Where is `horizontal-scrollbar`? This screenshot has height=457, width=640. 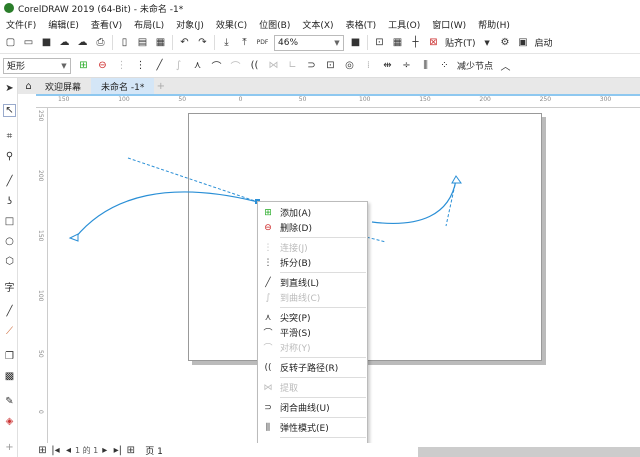 horizontal-scrollbar is located at coordinates (529, 452).